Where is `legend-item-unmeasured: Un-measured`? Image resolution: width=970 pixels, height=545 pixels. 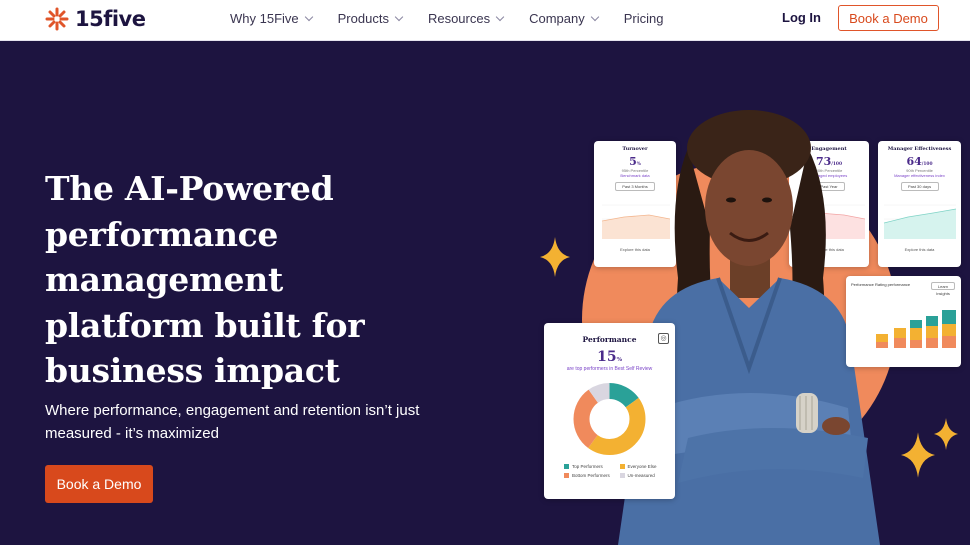 legend-item-unmeasured: Un-measured is located at coordinates (647, 475).